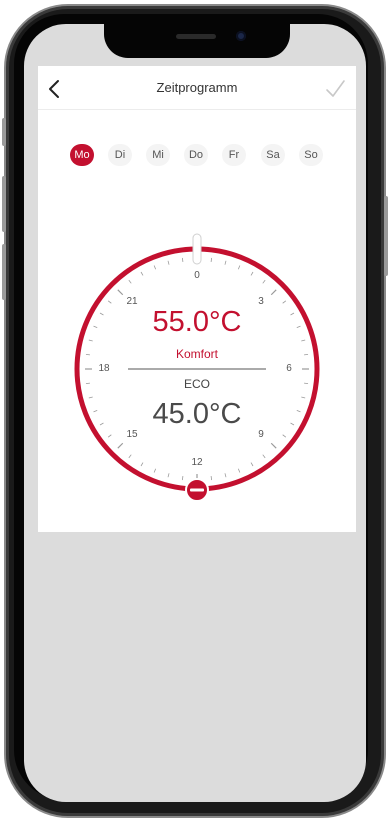 The width and height of the screenshot is (390, 822). What do you see at coordinates (386, 236) in the screenshot?
I see `power-button` at bounding box center [386, 236].